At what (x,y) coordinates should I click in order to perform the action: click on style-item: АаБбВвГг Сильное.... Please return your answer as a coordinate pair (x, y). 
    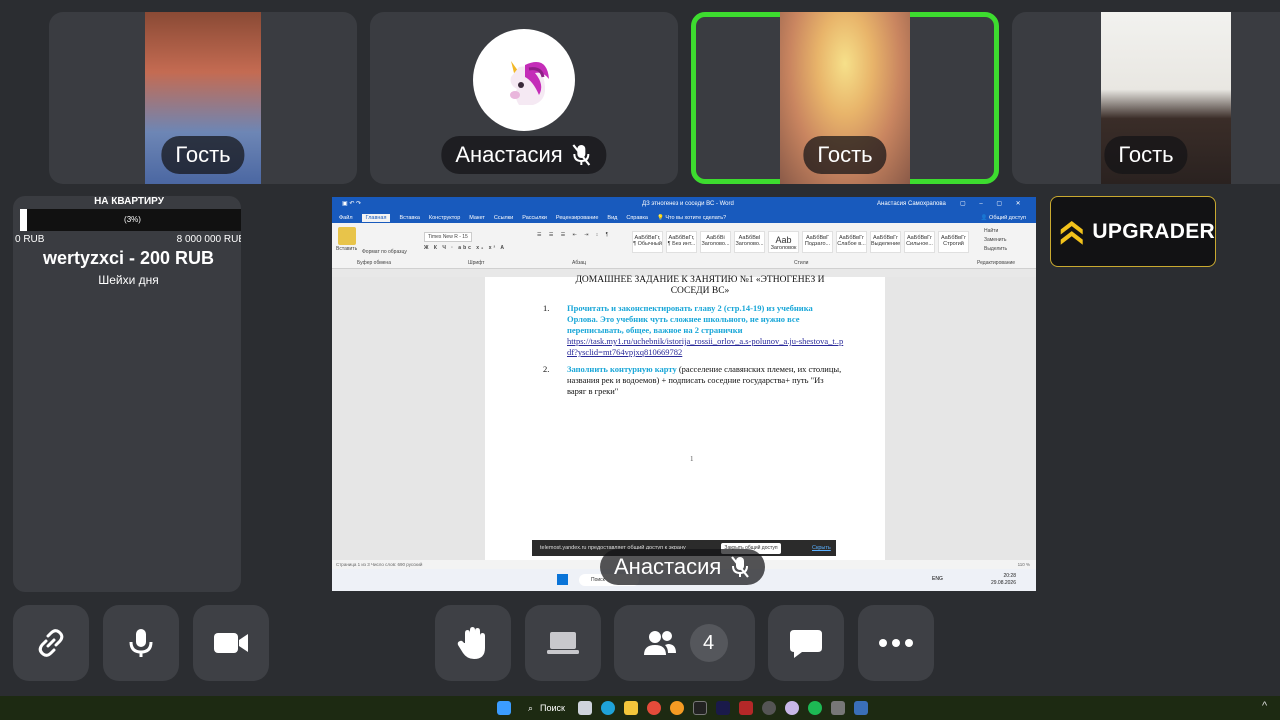
    Looking at the image, I should click on (919, 242).